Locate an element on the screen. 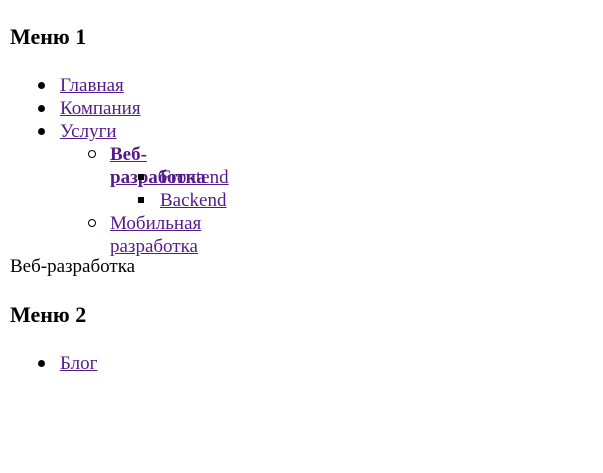 Image resolution: width=603 pixels, height=473 pixels. menu2-list: Блог is located at coordinates (67, 363).